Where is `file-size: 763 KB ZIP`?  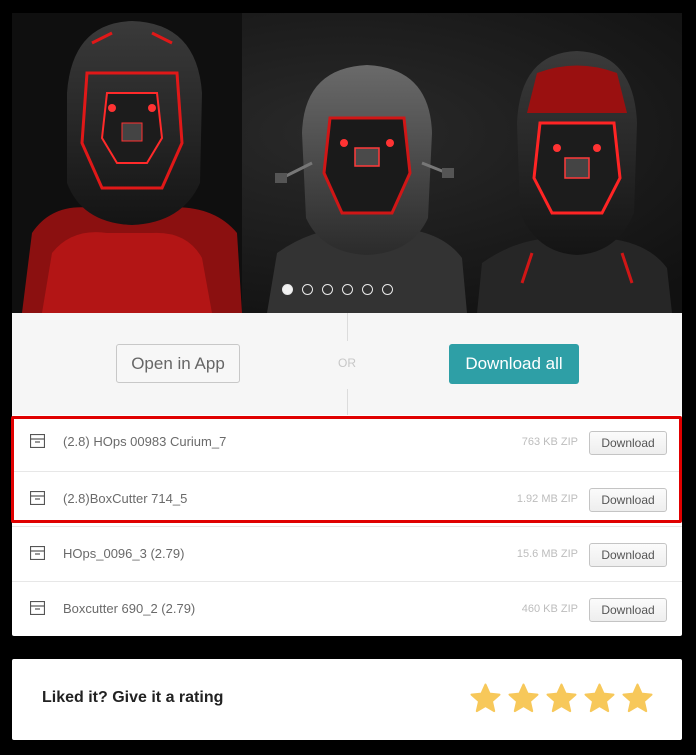 file-size: 763 KB ZIP is located at coordinates (549, 442).